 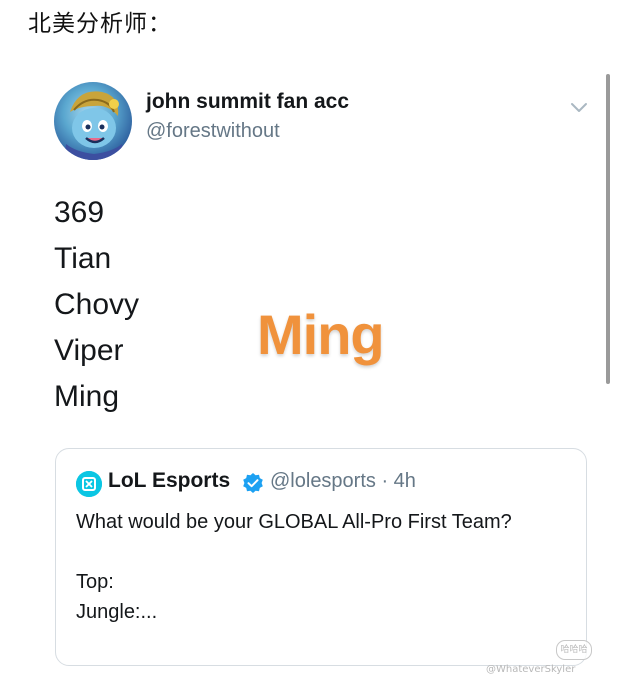 I want to click on tweet-line: Tian, so click(x=83, y=258).